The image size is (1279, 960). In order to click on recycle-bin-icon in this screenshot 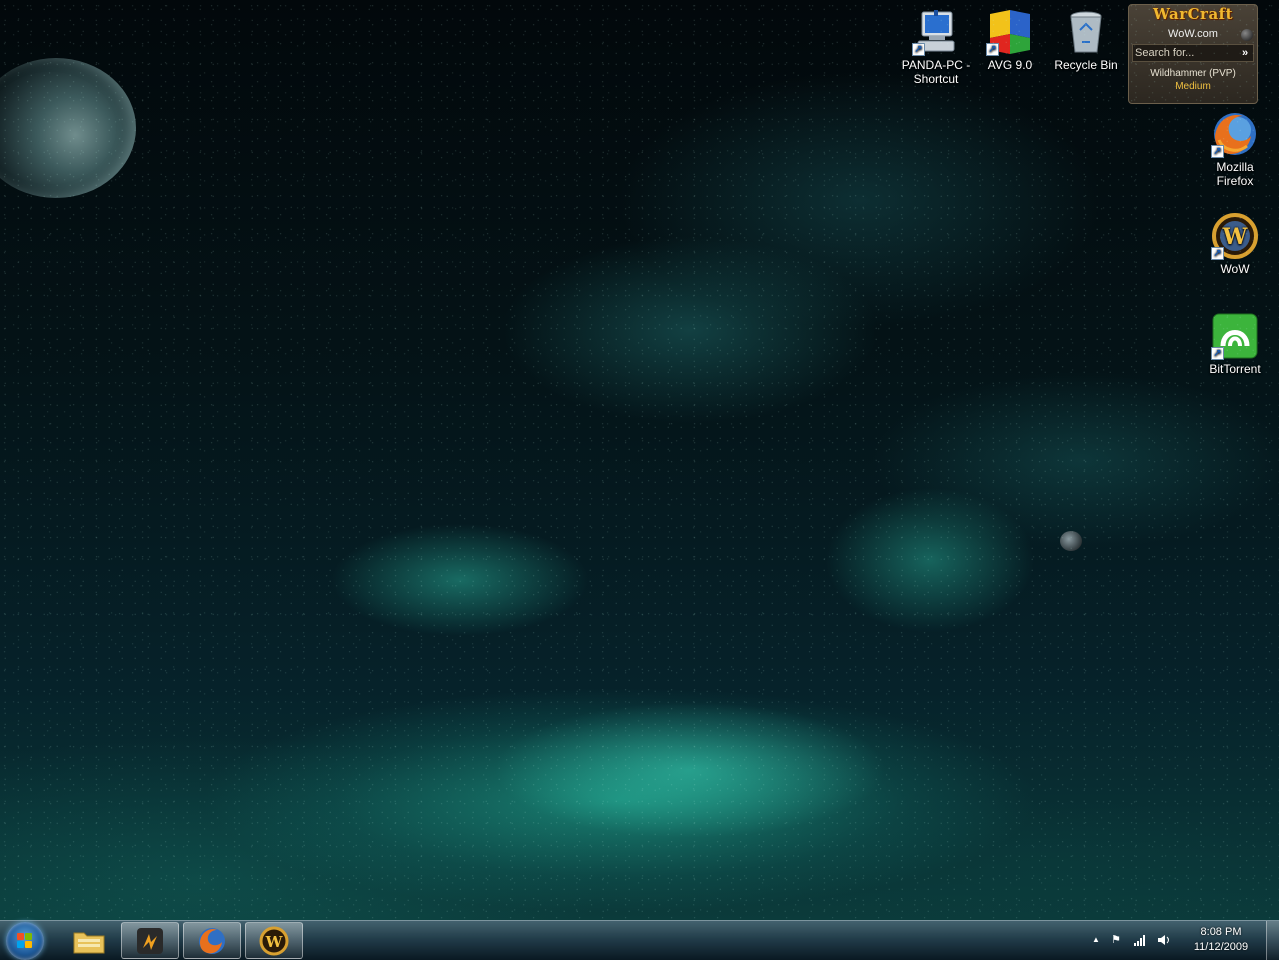, I will do `click(1086, 32)`.